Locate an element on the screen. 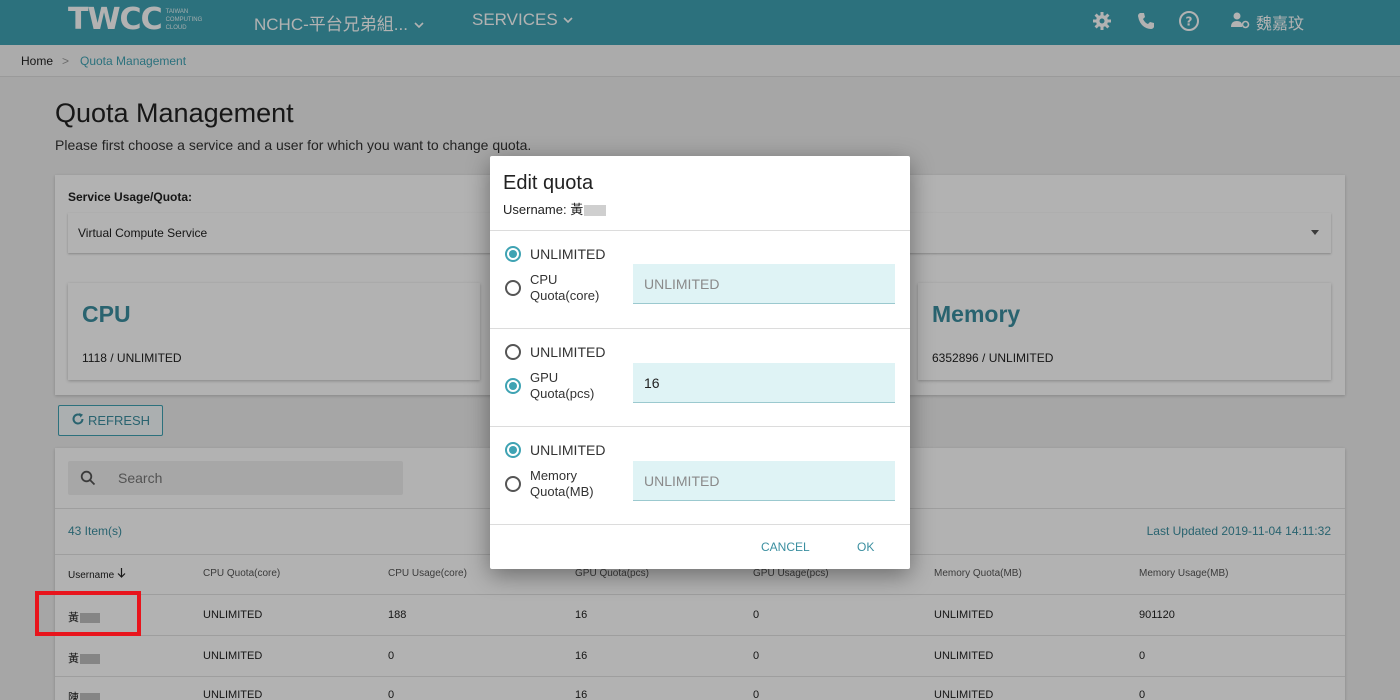 This screenshot has width=1400, height=700. gpu-unlimited-radio is located at coordinates (513, 352).